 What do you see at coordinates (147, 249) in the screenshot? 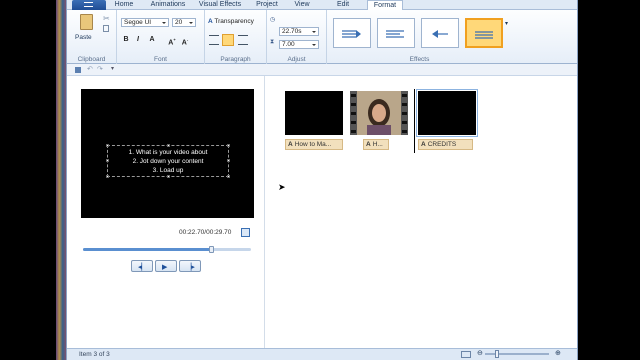
I see `seek-progress` at bounding box center [147, 249].